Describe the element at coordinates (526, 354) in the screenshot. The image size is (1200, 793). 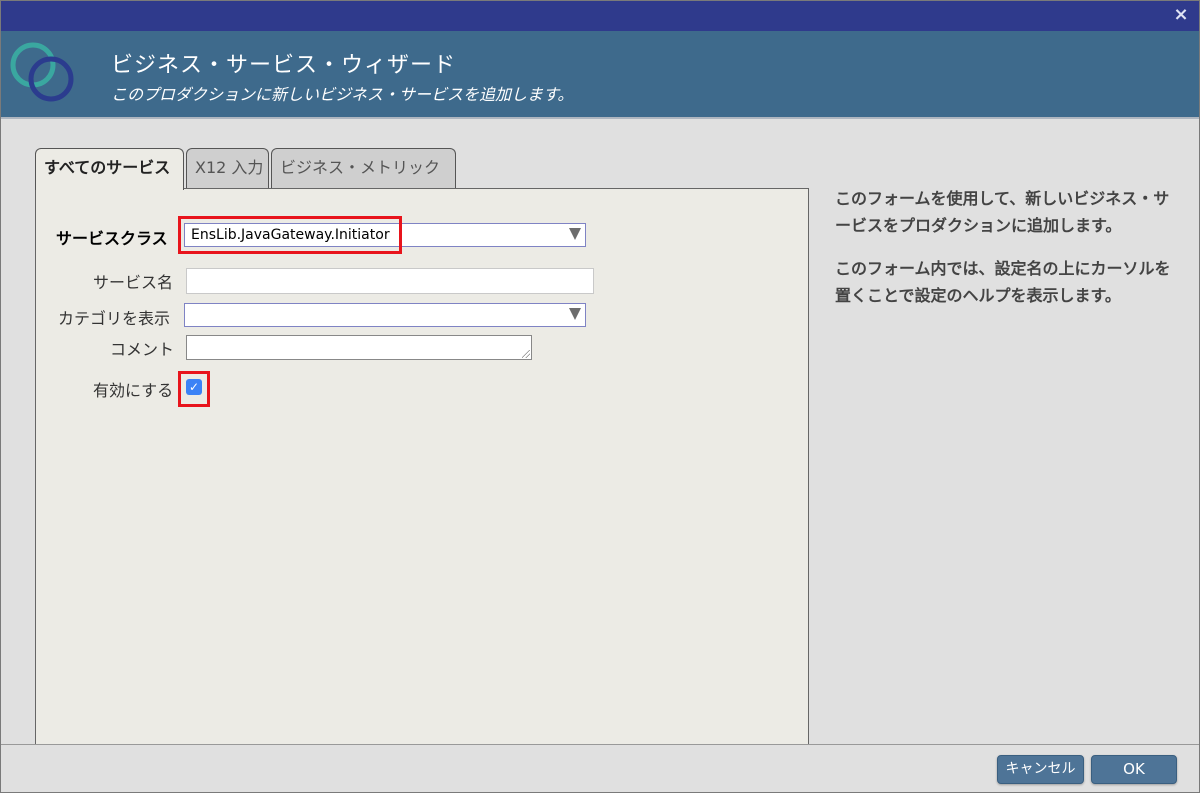
I see `resize-grip-icon` at that location.